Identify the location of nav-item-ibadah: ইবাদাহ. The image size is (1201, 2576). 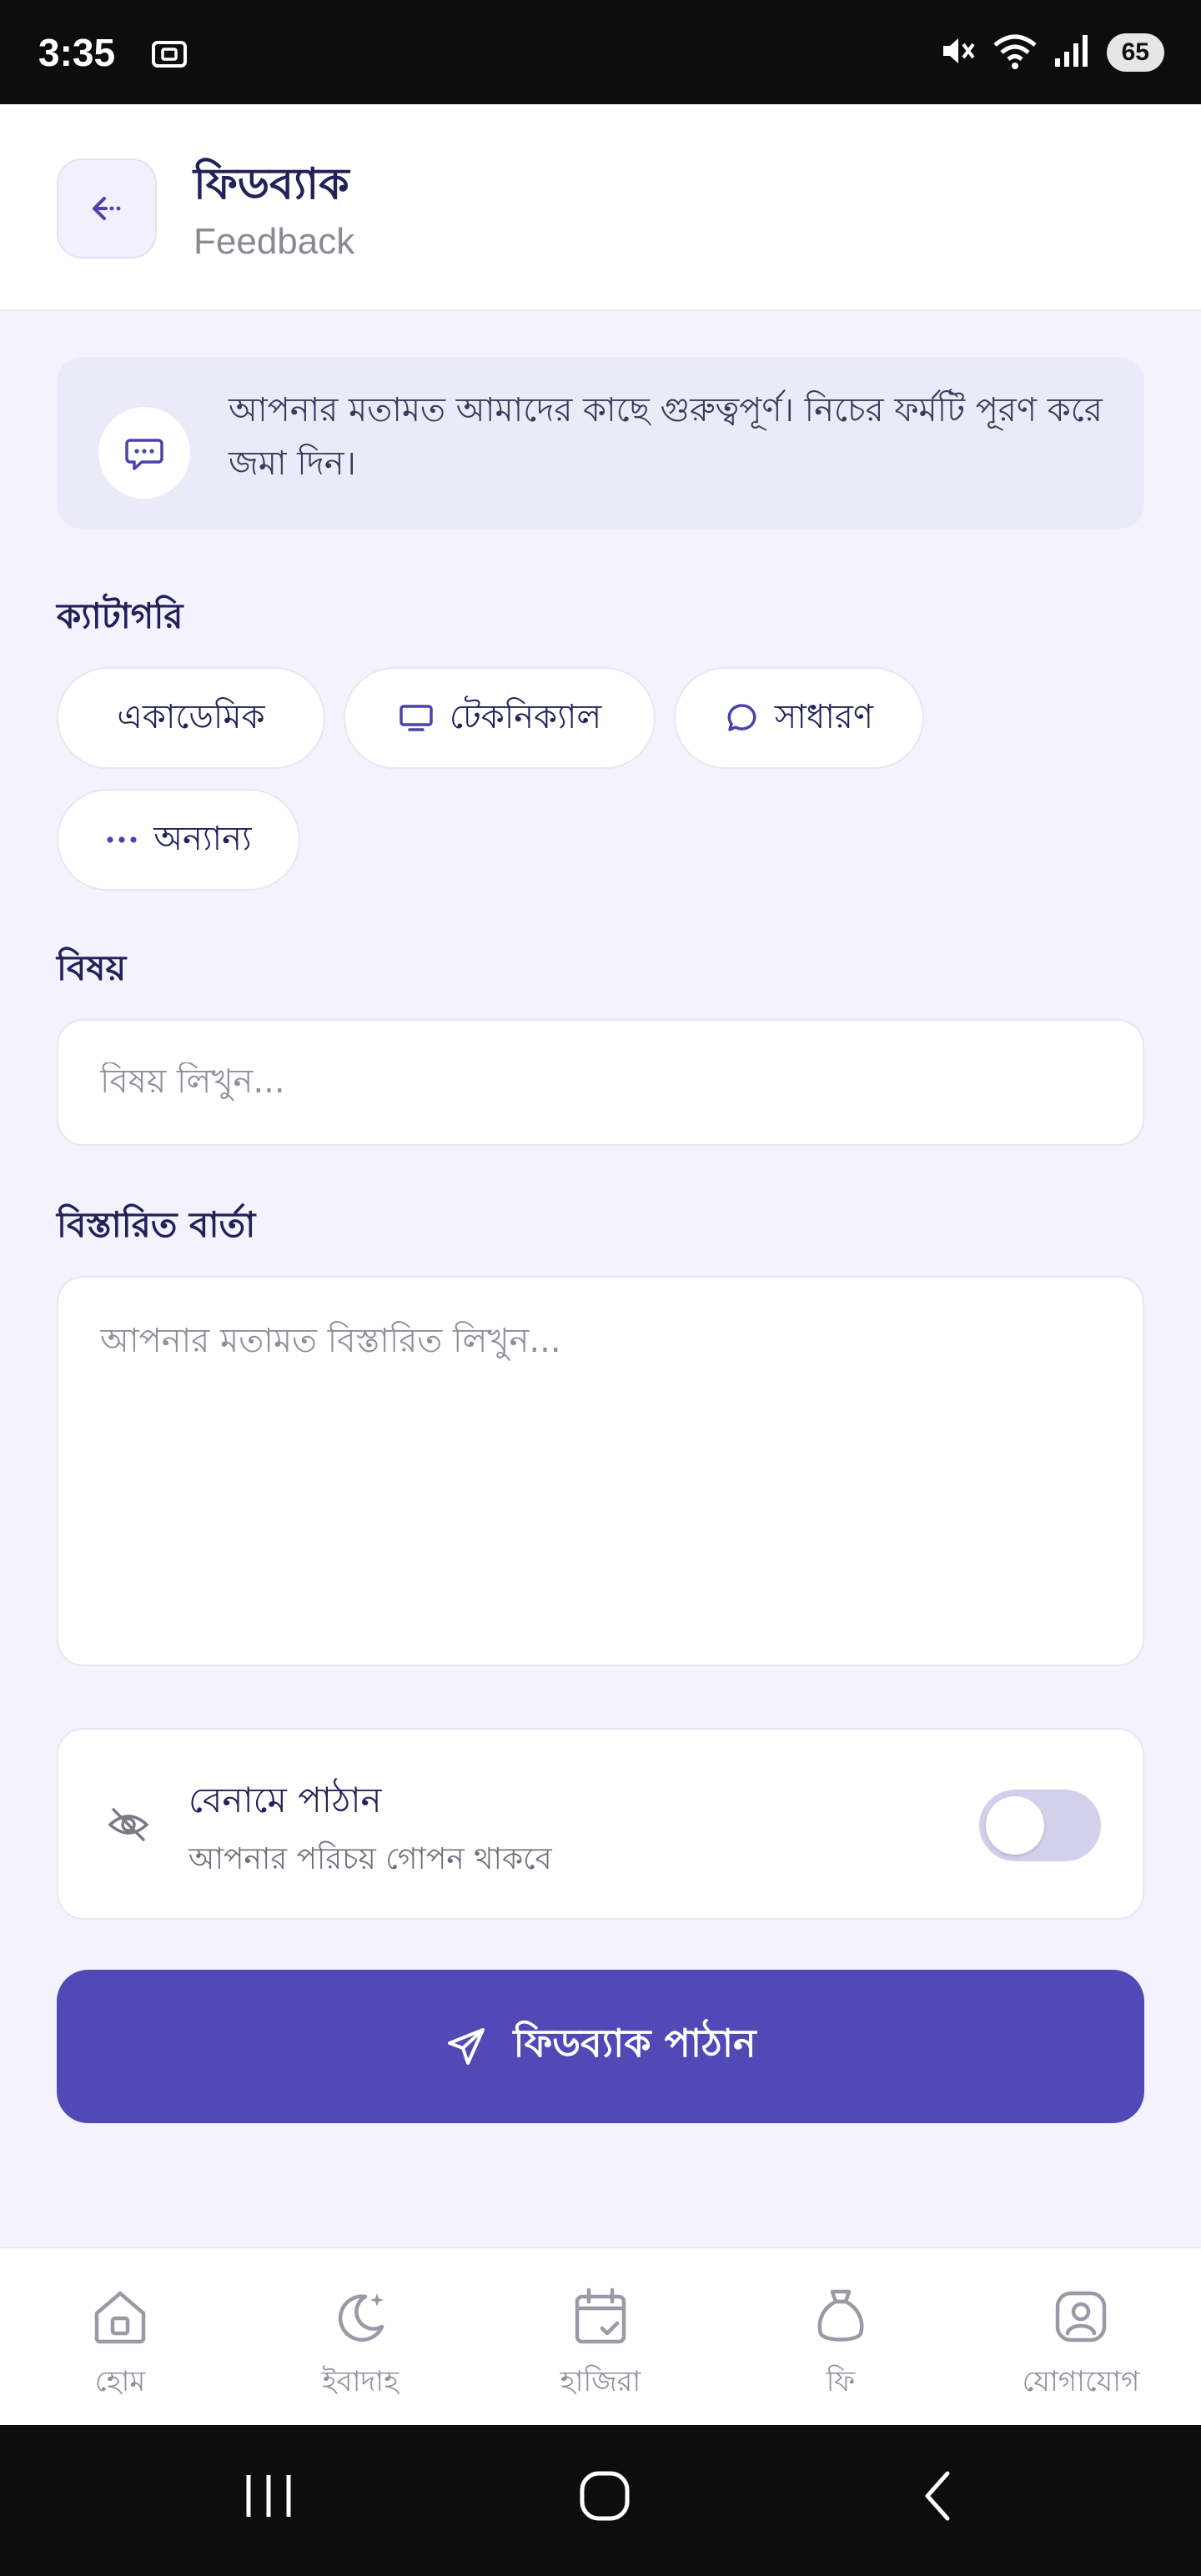
(360, 2336).